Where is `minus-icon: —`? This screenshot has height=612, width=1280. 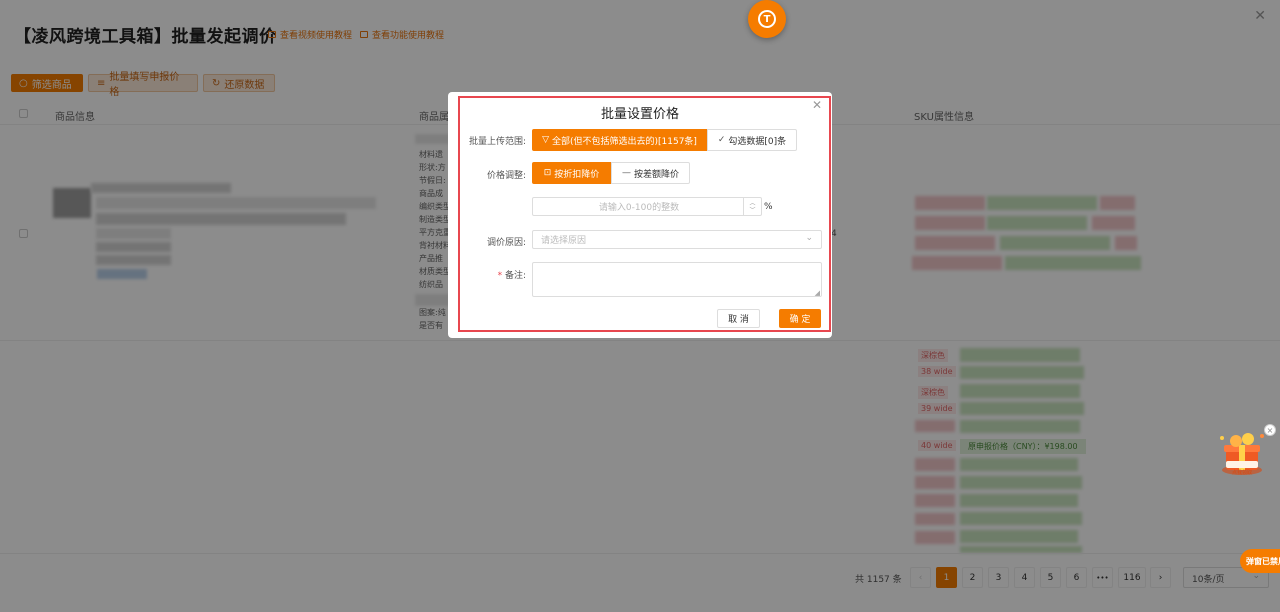
minus-icon: — is located at coordinates (626, 173).